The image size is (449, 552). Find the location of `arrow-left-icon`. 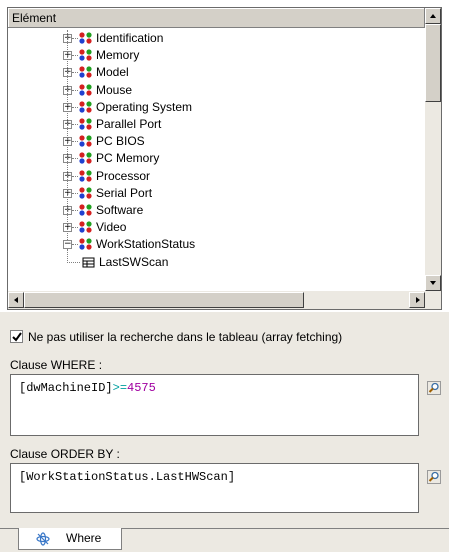

arrow-left-icon is located at coordinates (16, 300).